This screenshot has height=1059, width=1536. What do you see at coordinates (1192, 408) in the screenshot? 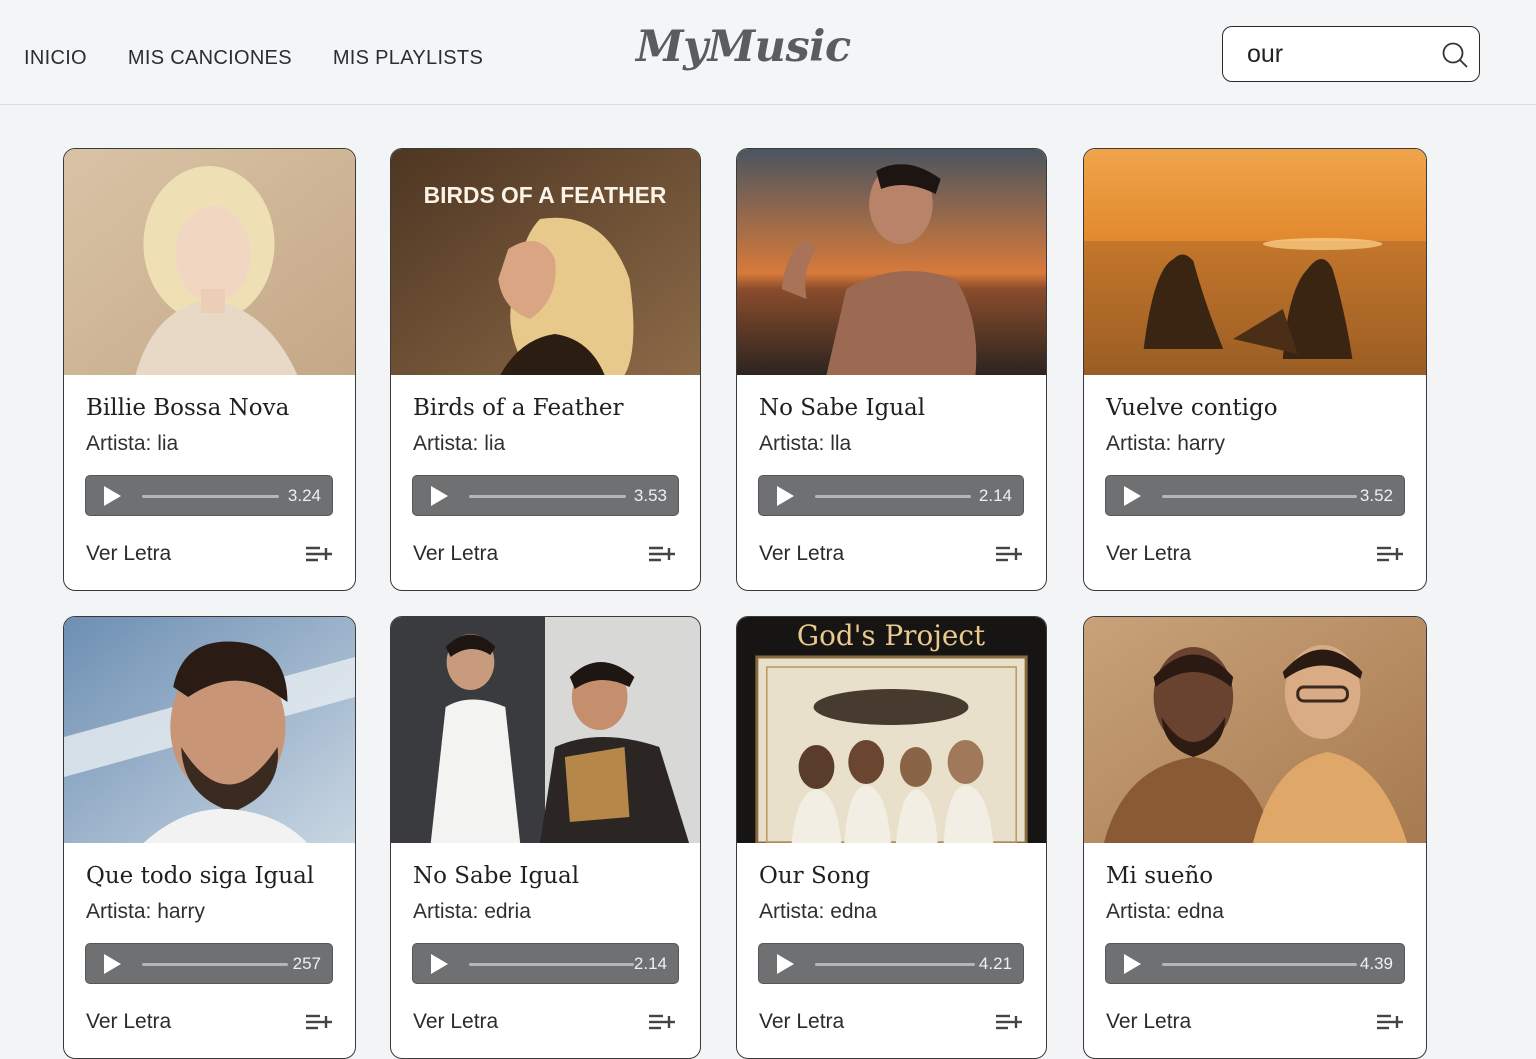
I see `song-title: Vuelve contigo` at bounding box center [1192, 408].